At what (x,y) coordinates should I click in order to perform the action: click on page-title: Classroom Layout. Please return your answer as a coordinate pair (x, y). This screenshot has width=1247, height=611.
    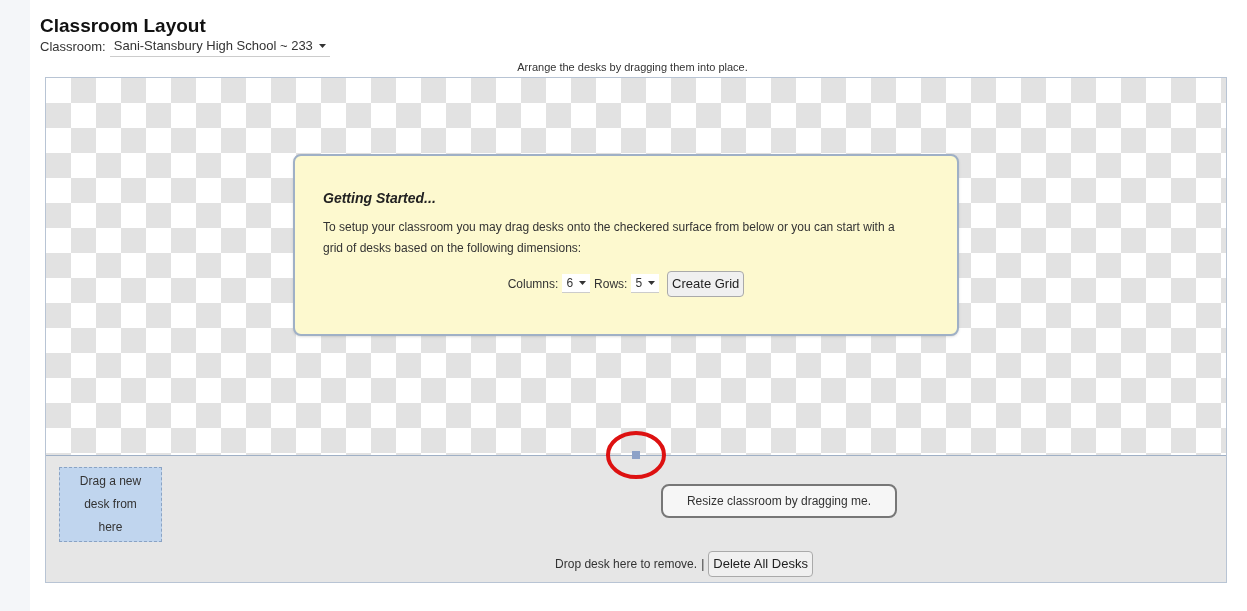
    Looking at the image, I should click on (123, 26).